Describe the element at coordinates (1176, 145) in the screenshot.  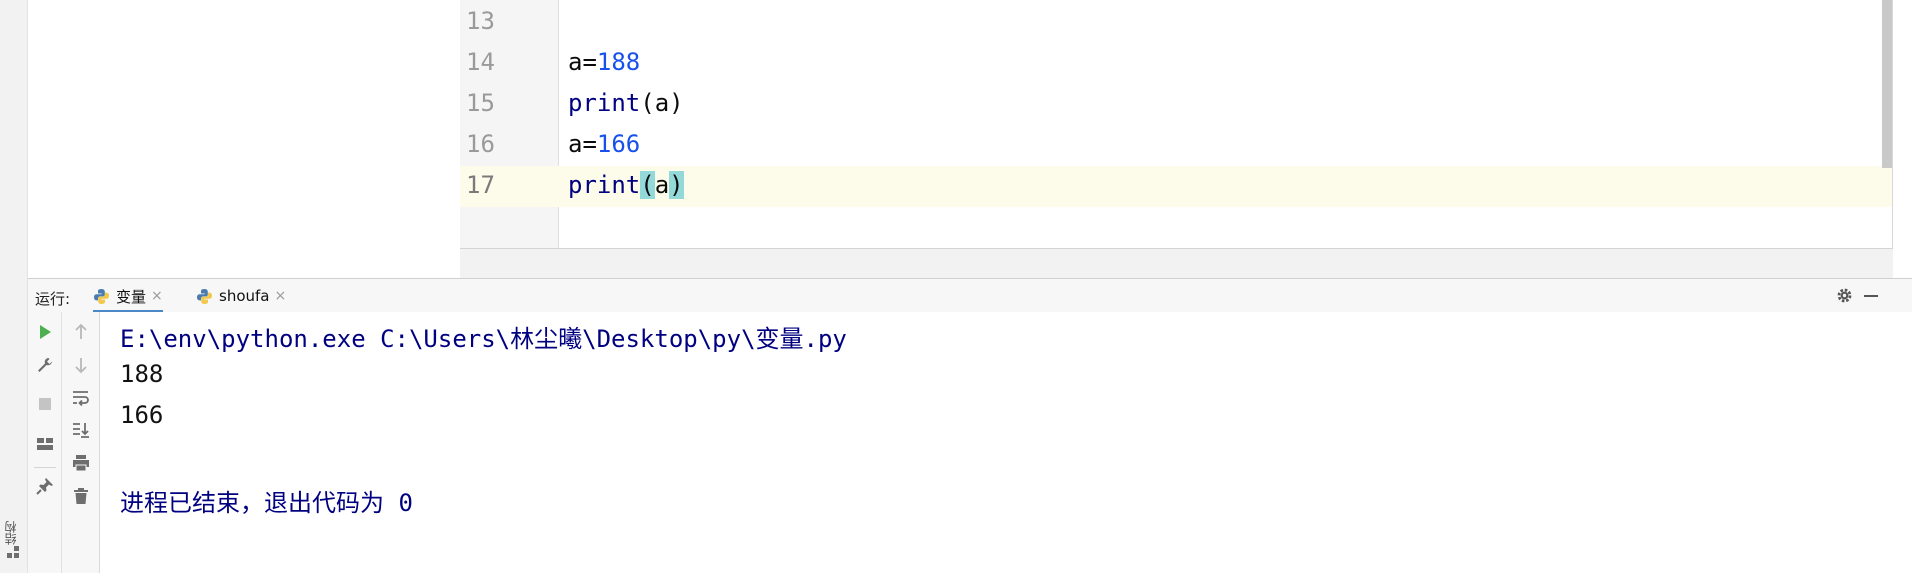
I see `code-line-16: 16 a=166` at that location.